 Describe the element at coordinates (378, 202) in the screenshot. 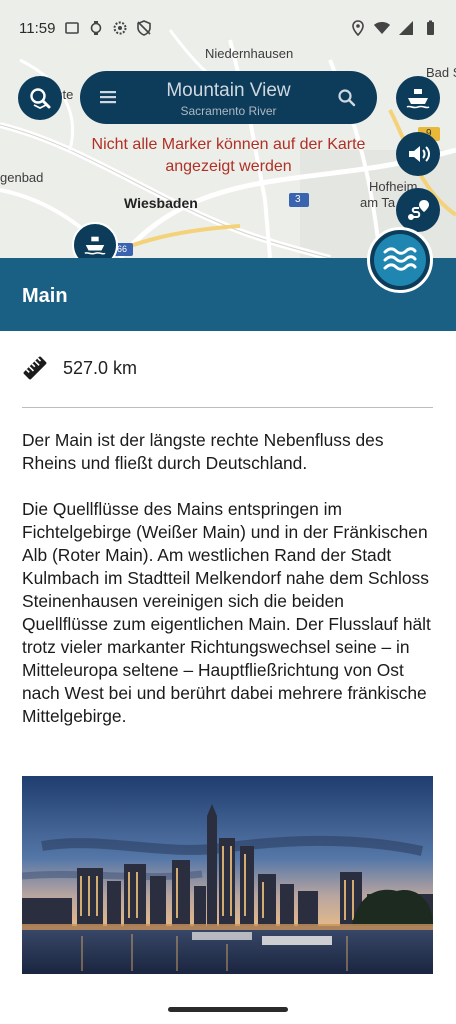

I see `map-label-am-ta: am Ta` at that location.